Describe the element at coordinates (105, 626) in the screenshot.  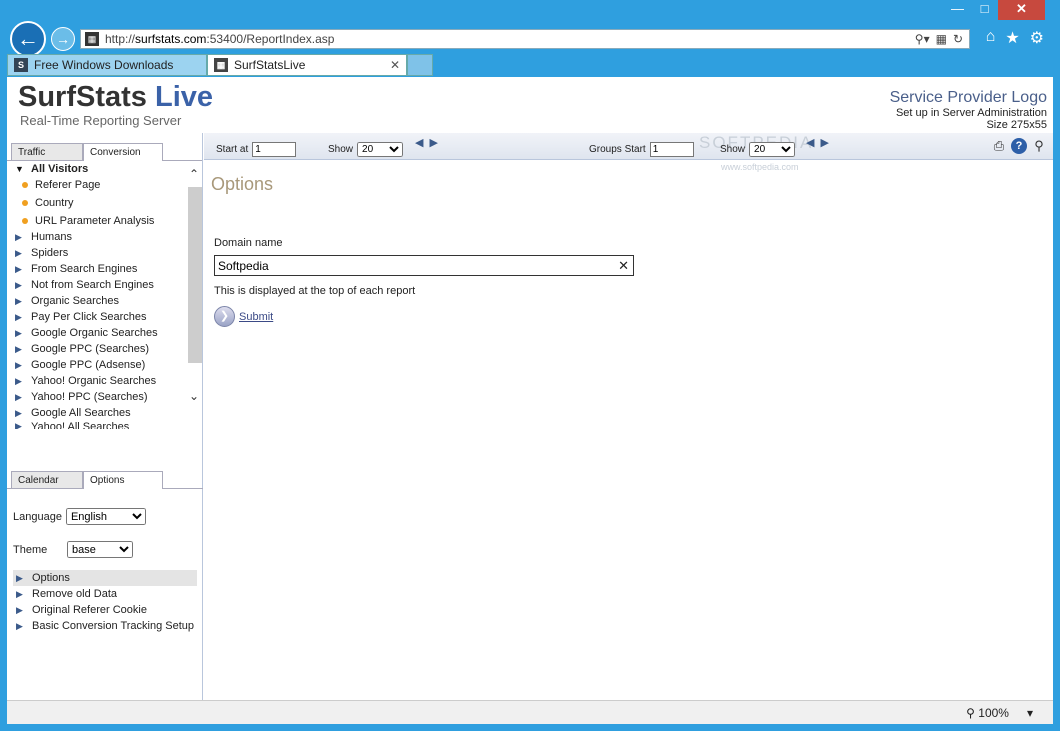
I see `option-item-conversion-tracking-setup: ▶ Basic Conversion Tracking Setup` at that location.